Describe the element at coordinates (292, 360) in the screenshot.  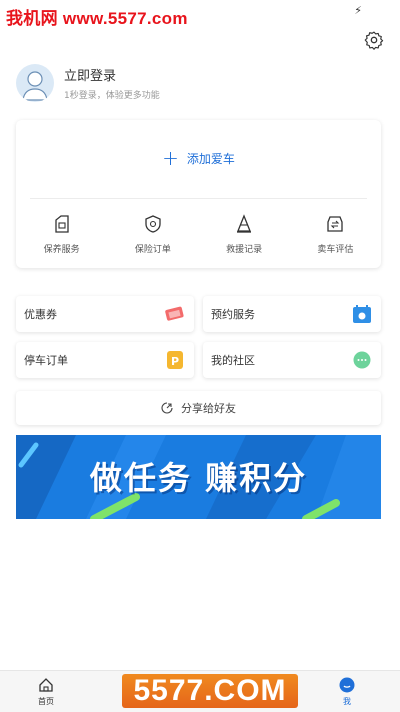
I see `community-tile: 我的社区` at that location.